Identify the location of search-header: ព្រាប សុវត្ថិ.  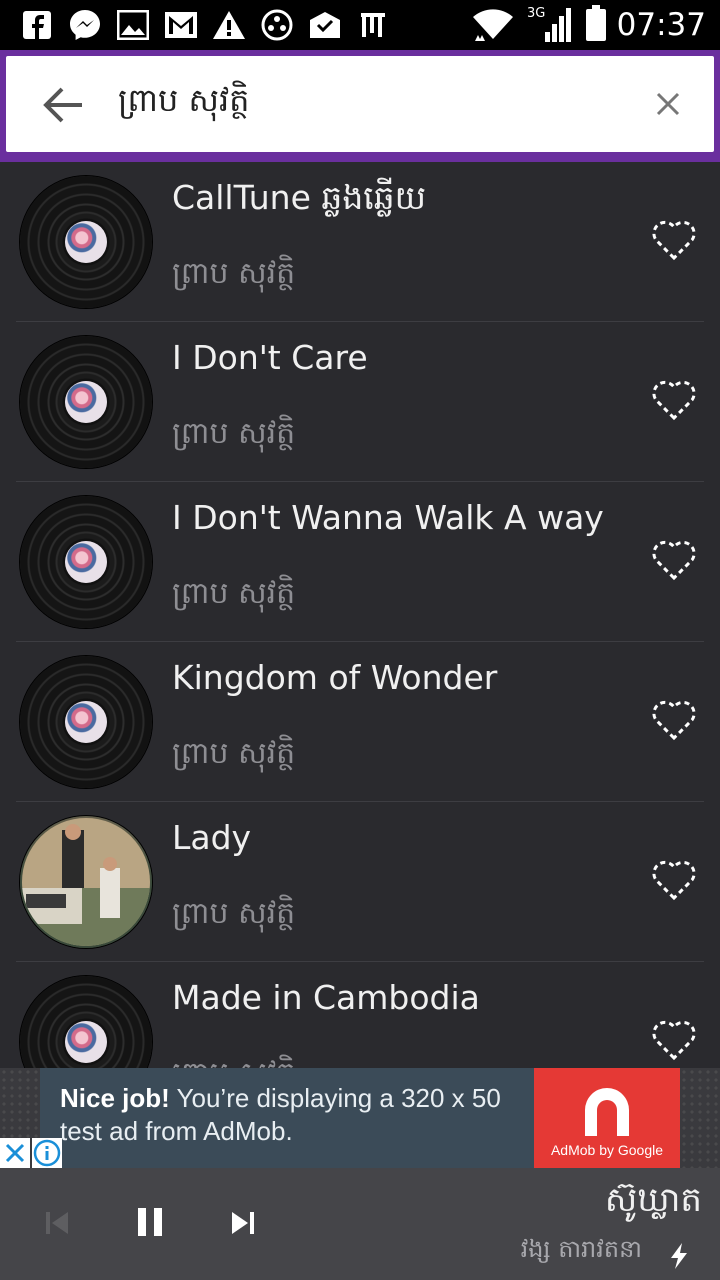
(360, 106).